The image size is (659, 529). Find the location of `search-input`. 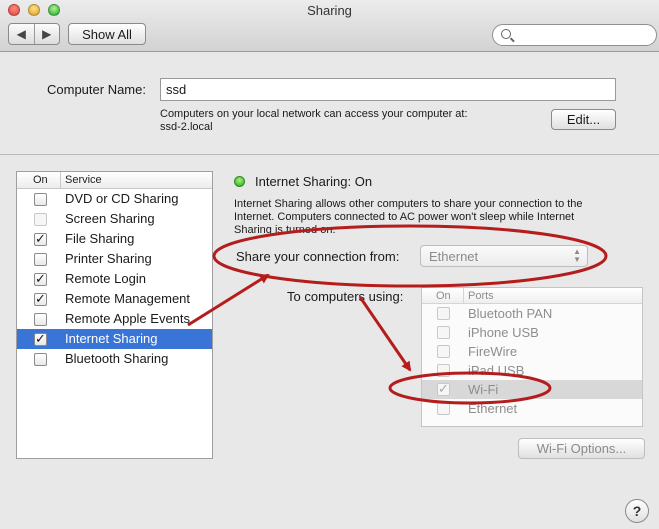

search-input is located at coordinates (582, 35).